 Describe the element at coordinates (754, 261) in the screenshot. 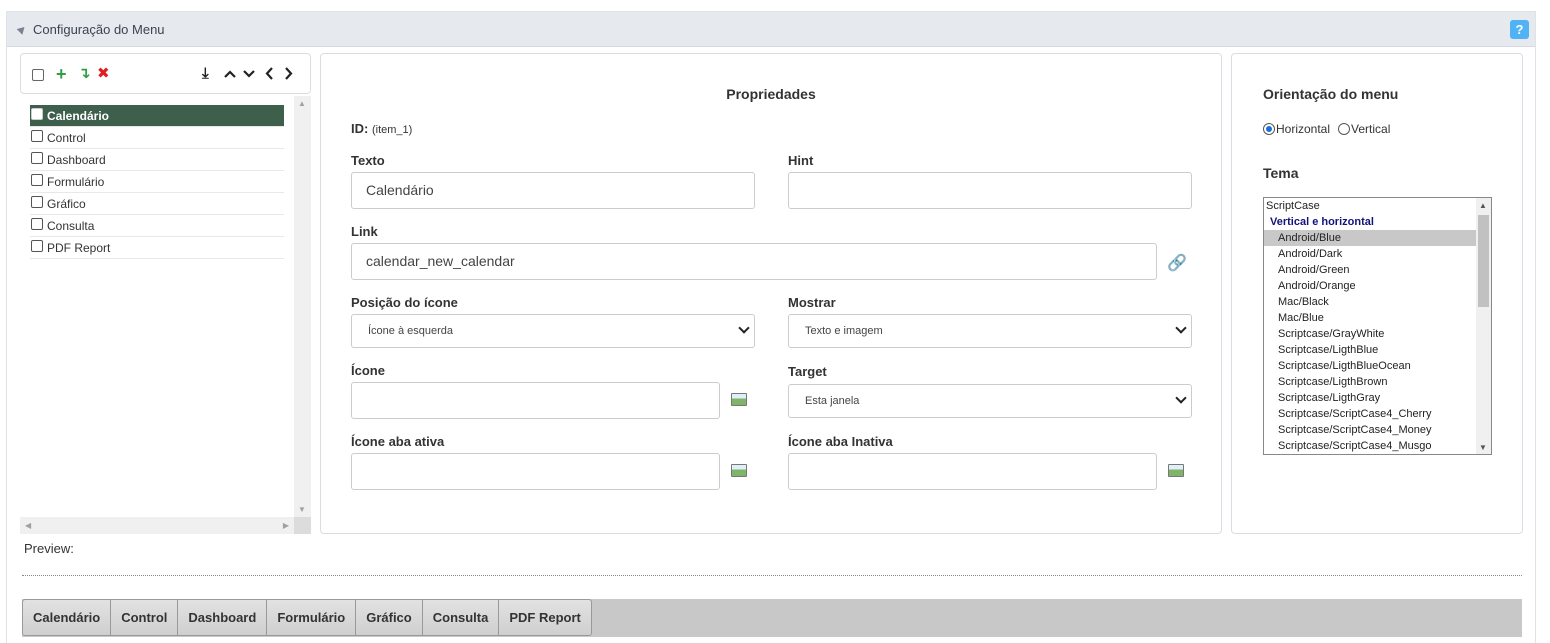

I see `link-input: calendar_new_calendar` at that location.